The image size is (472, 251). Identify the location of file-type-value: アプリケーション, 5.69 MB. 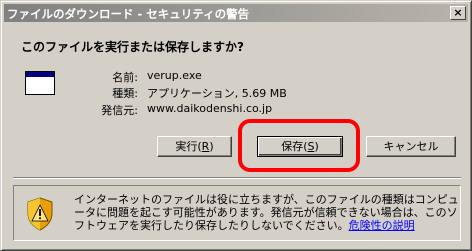
(217, 93).